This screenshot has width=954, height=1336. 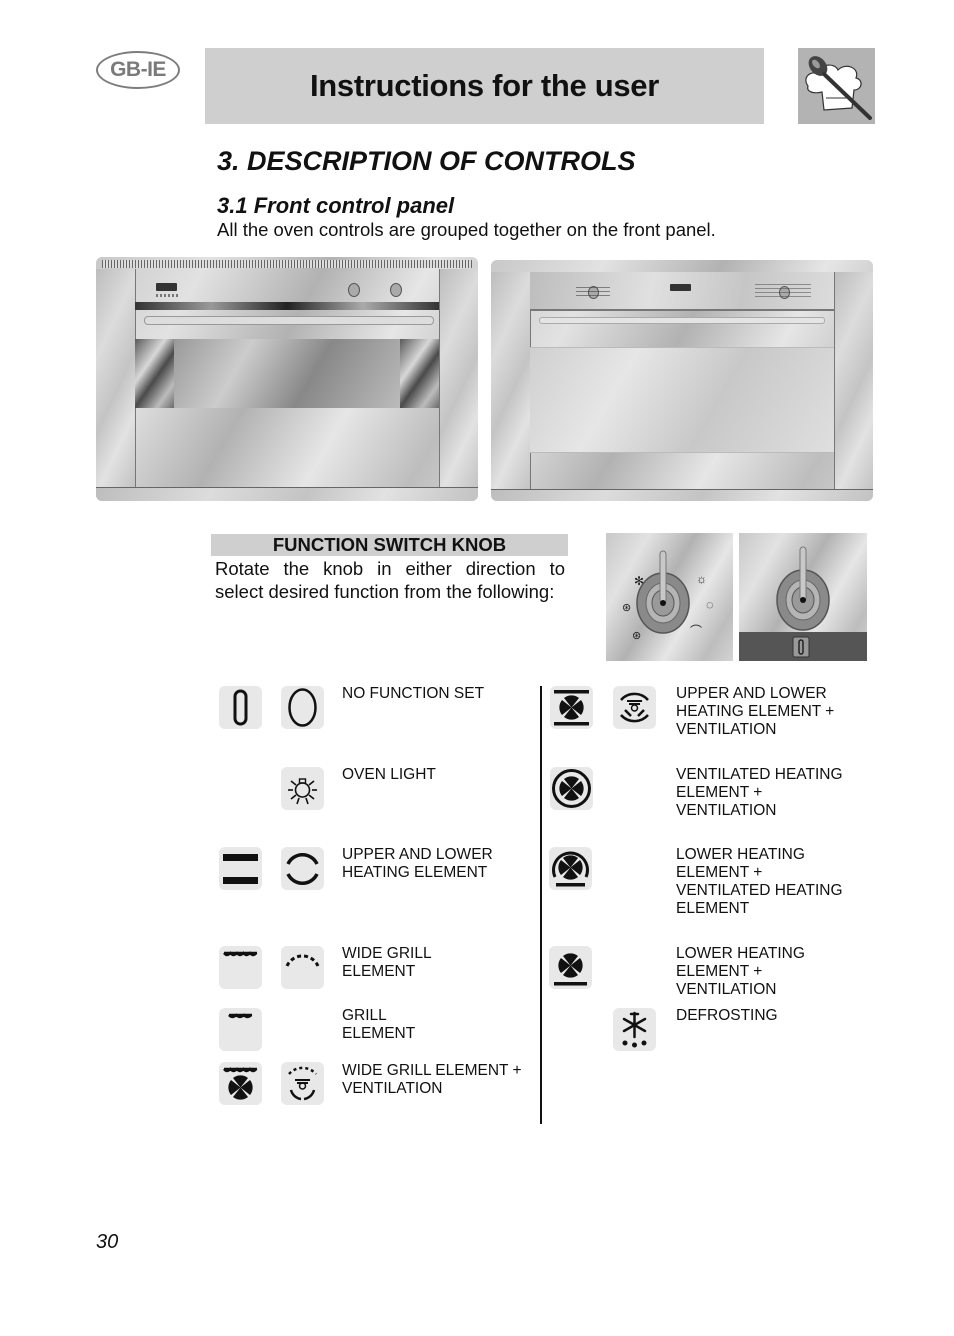 What do you see at coordinates (154, 373) in the screenshot?
I see `door-window-left` at bounding box center [154, 373].